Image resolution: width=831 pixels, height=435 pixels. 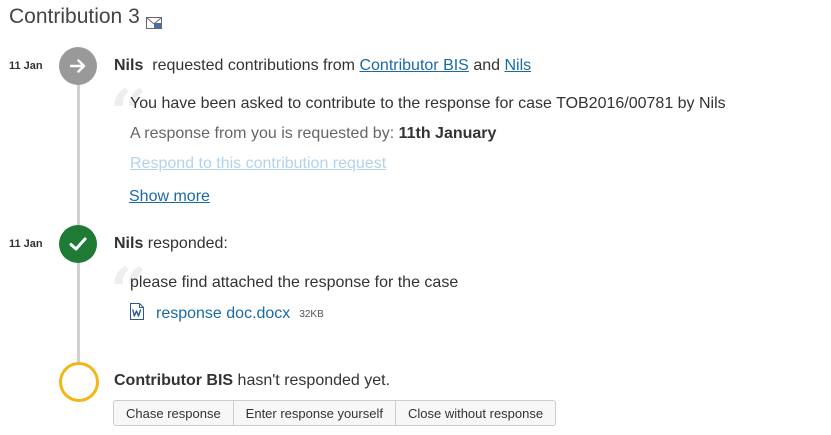 What do you see at coordinates (258, 164) in the screenshot?
I see `respond-link: Respond to this contribution request` at bounding box center [258, 164].